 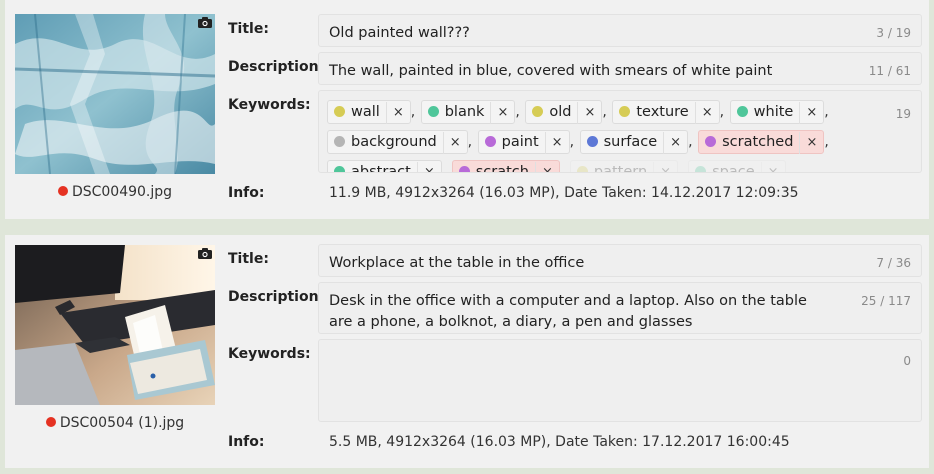 What do you see at coordinates (893, 33) in the screenshot?
I see `title-char-count: 3 / 19` at bounding box center [893, 33].